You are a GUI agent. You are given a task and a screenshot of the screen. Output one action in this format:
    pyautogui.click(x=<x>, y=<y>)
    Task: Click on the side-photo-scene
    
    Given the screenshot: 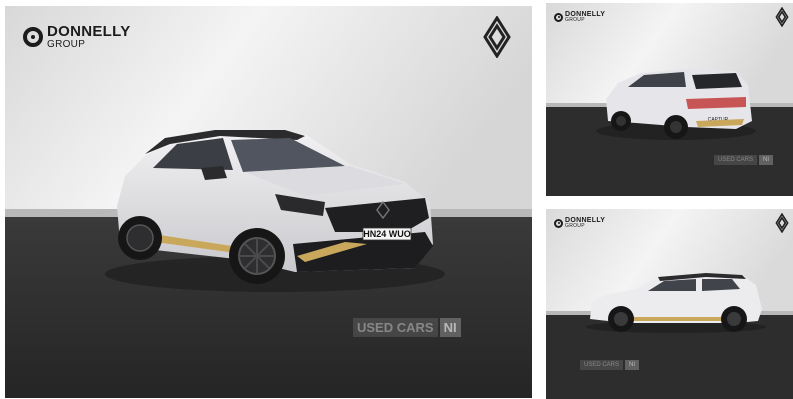 What is the action you would take?
    pyautogui.click(x=669, y=304)
    